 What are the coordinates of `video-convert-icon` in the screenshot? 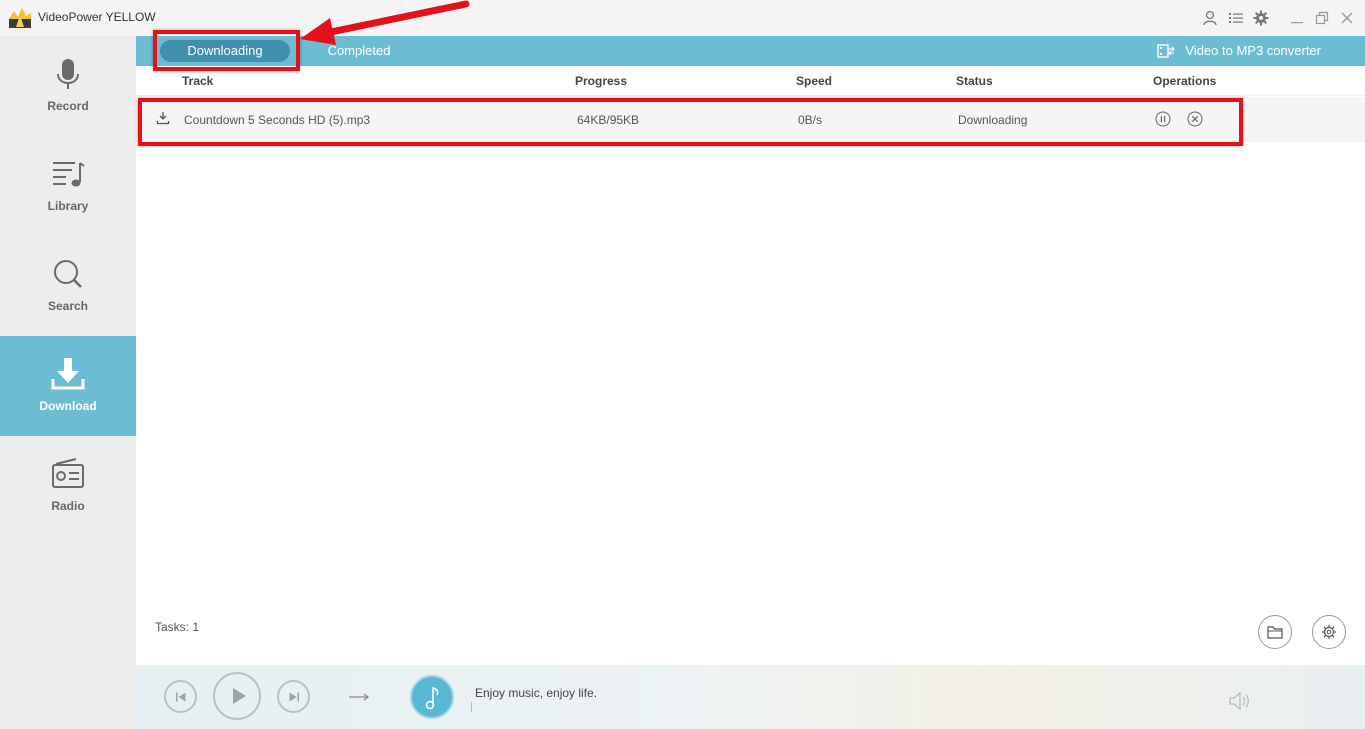 It's located at (1166, 51).